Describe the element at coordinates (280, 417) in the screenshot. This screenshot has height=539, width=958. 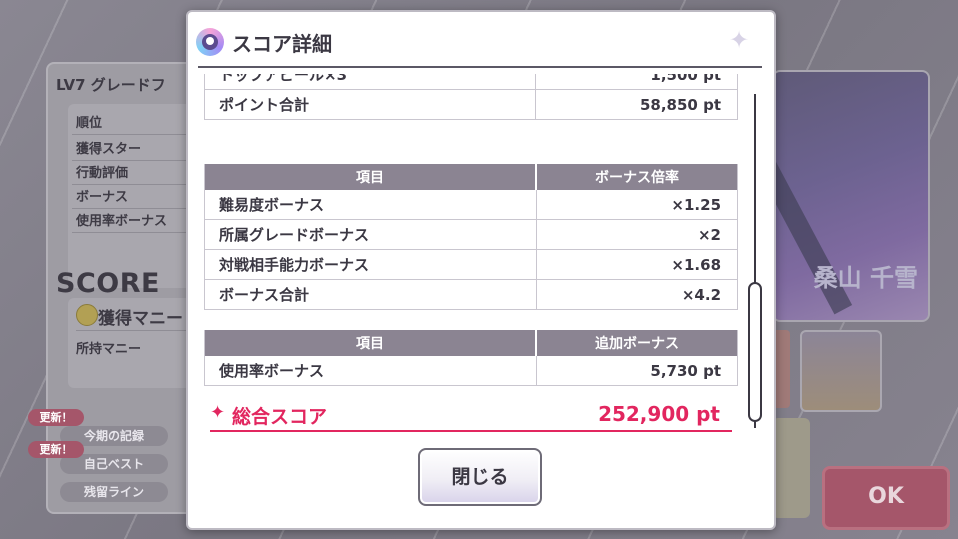
I see `total-score-label: 総合スコア` at that location.